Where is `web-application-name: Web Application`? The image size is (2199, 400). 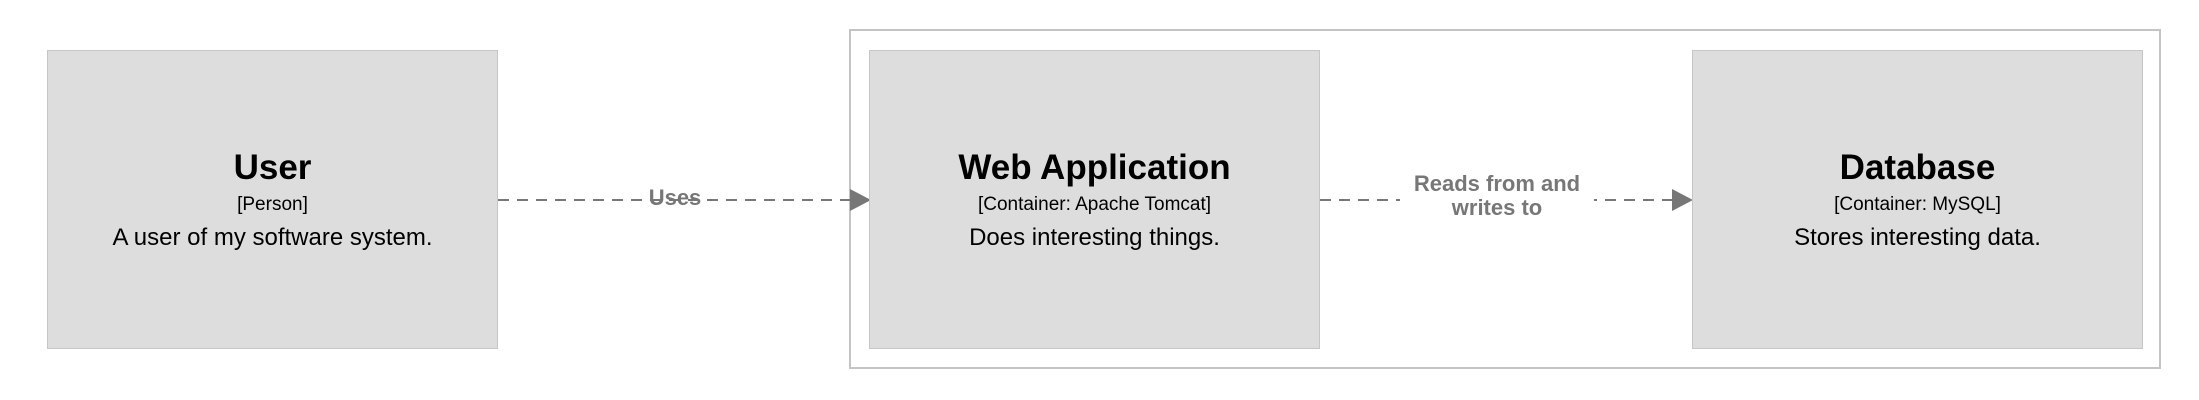
web-application-name: Web Application is located at coordinates (1094, 167).